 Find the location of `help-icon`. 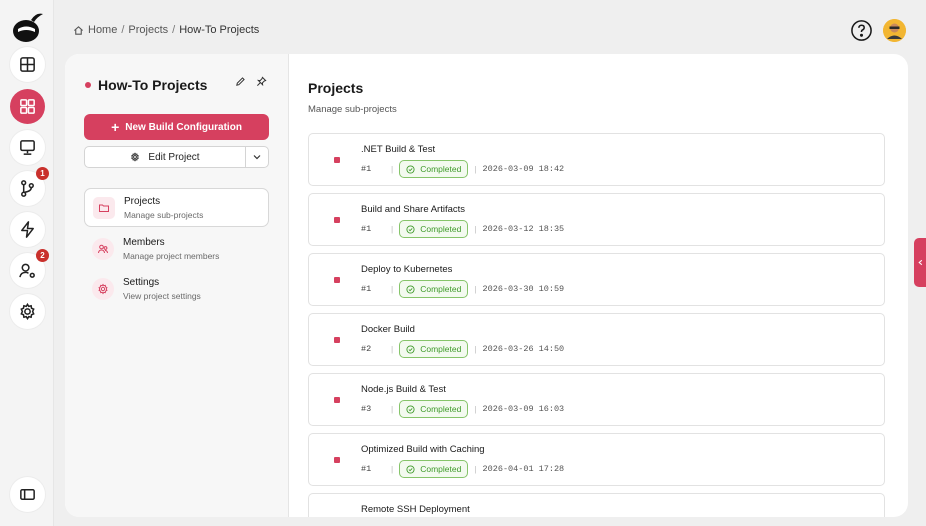

help-icon is located at coordinates (861, 30).